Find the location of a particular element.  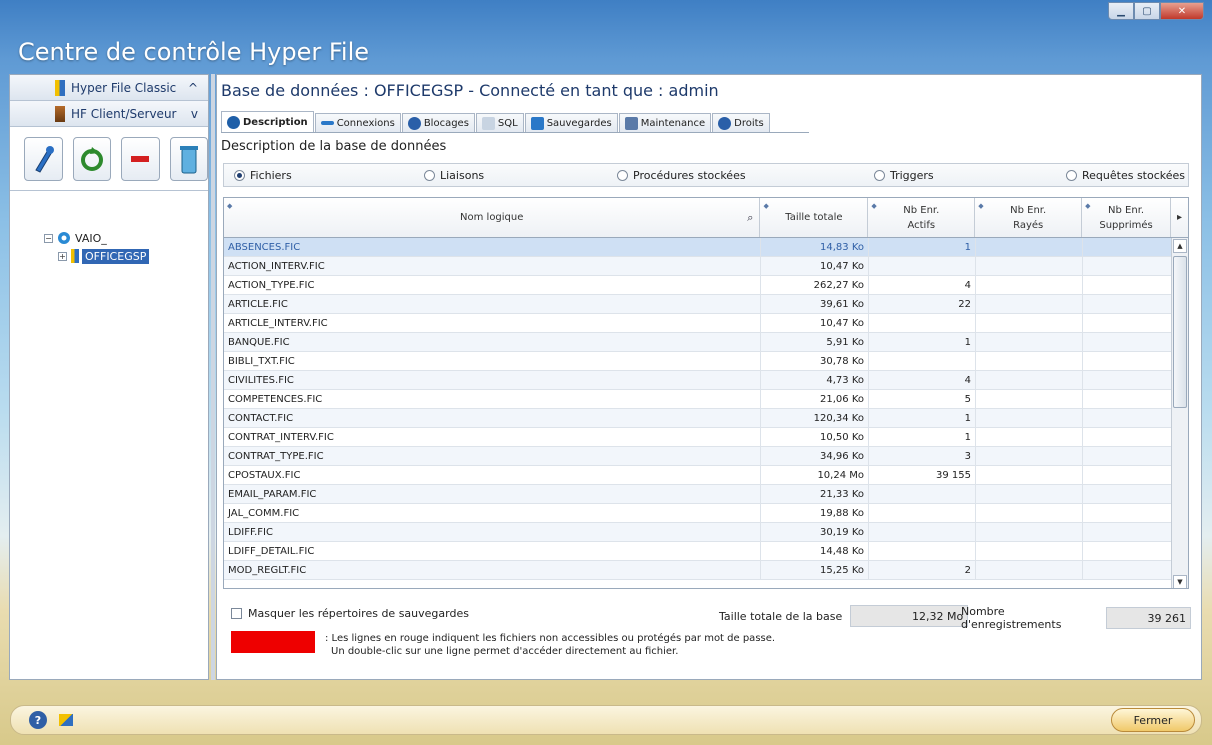

accordion-hf-client-serveur: HF Client/Serveur v is located at coordinates (109, 114).